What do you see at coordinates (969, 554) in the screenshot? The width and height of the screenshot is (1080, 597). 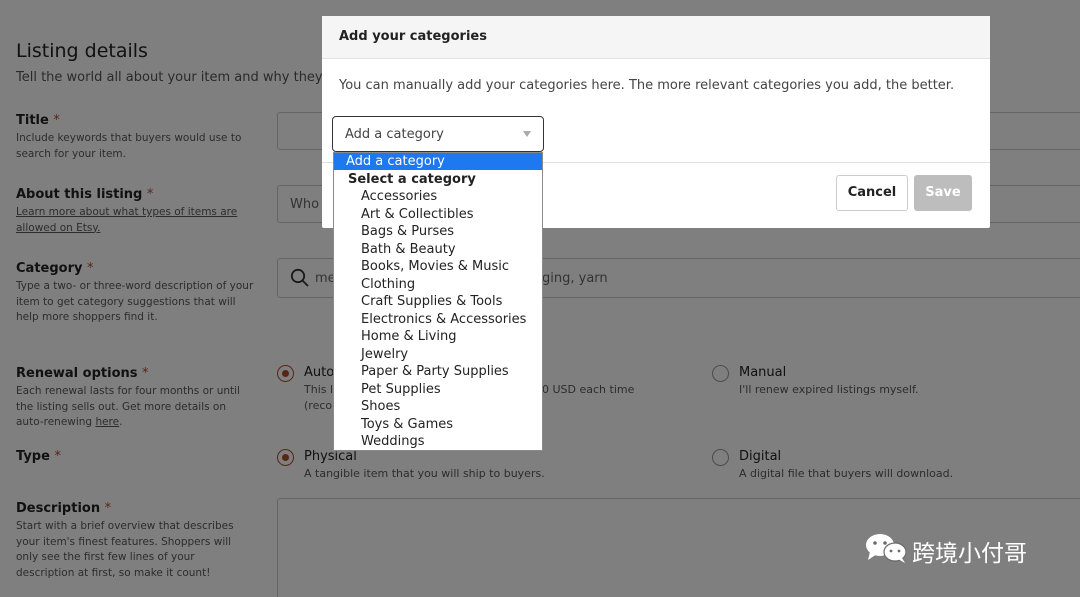 I see `watermark-text: 跨境小付哥` at bounding box center [969, 554].